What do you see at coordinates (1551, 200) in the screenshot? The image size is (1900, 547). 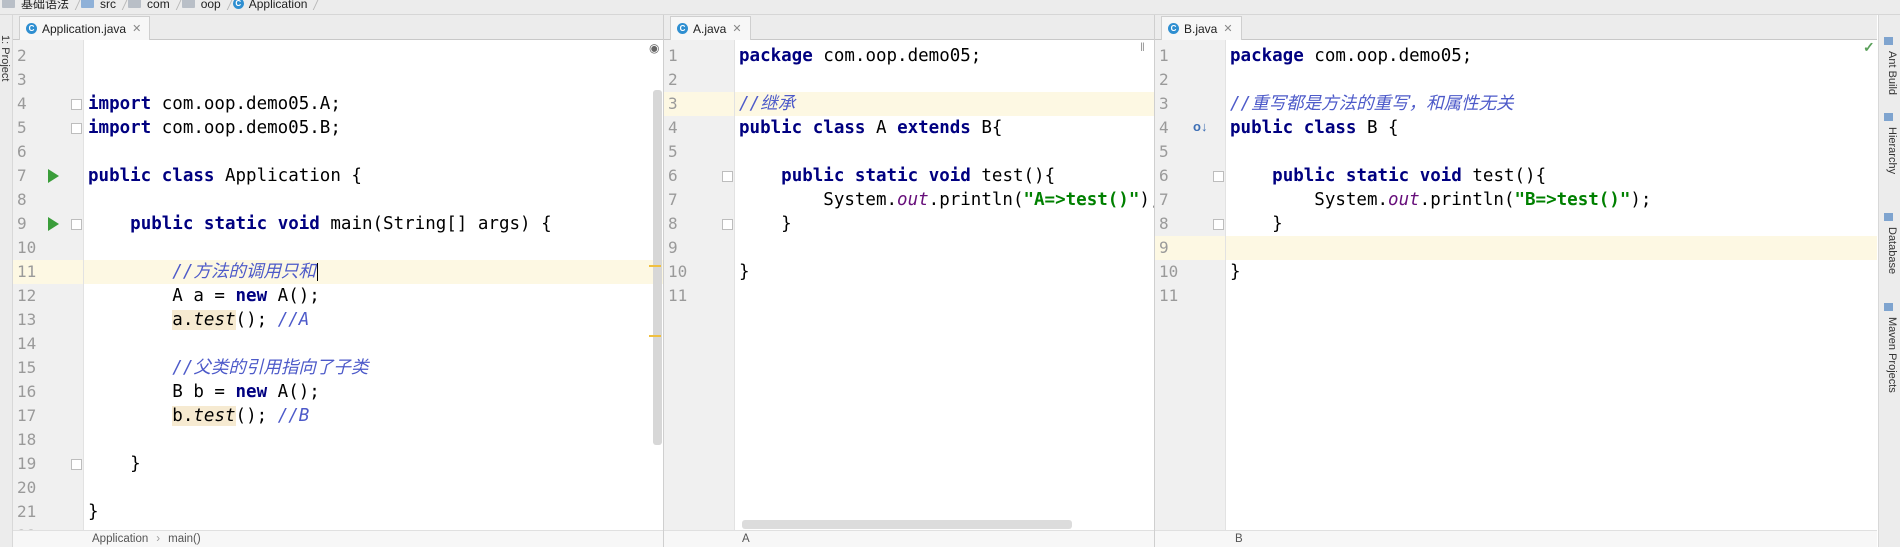 I see `code-line: System.out.println("B=>test()");` at bounding box center [1551, 200].